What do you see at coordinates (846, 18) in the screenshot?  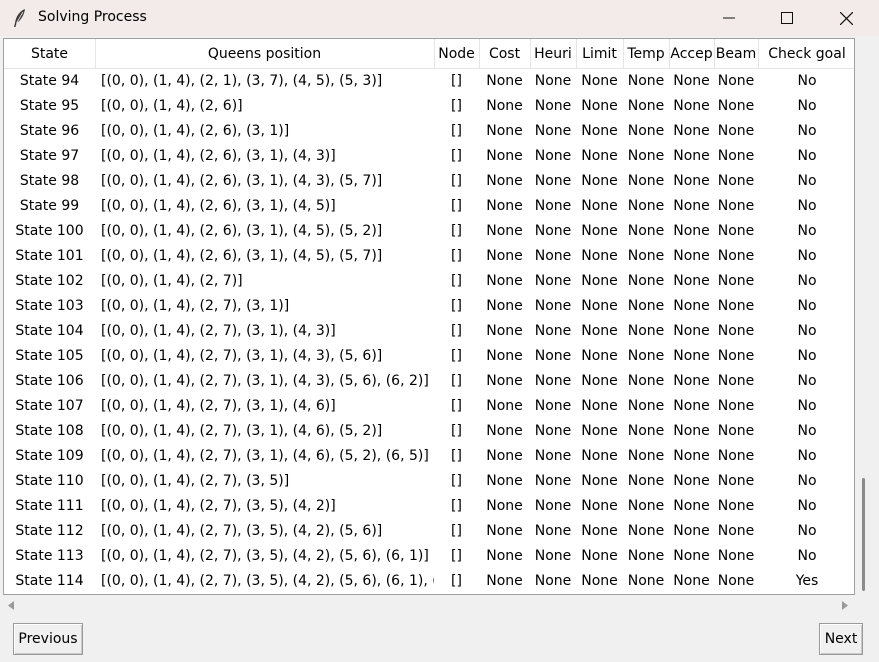 I see `close-button` at bounding box center [846, 18].